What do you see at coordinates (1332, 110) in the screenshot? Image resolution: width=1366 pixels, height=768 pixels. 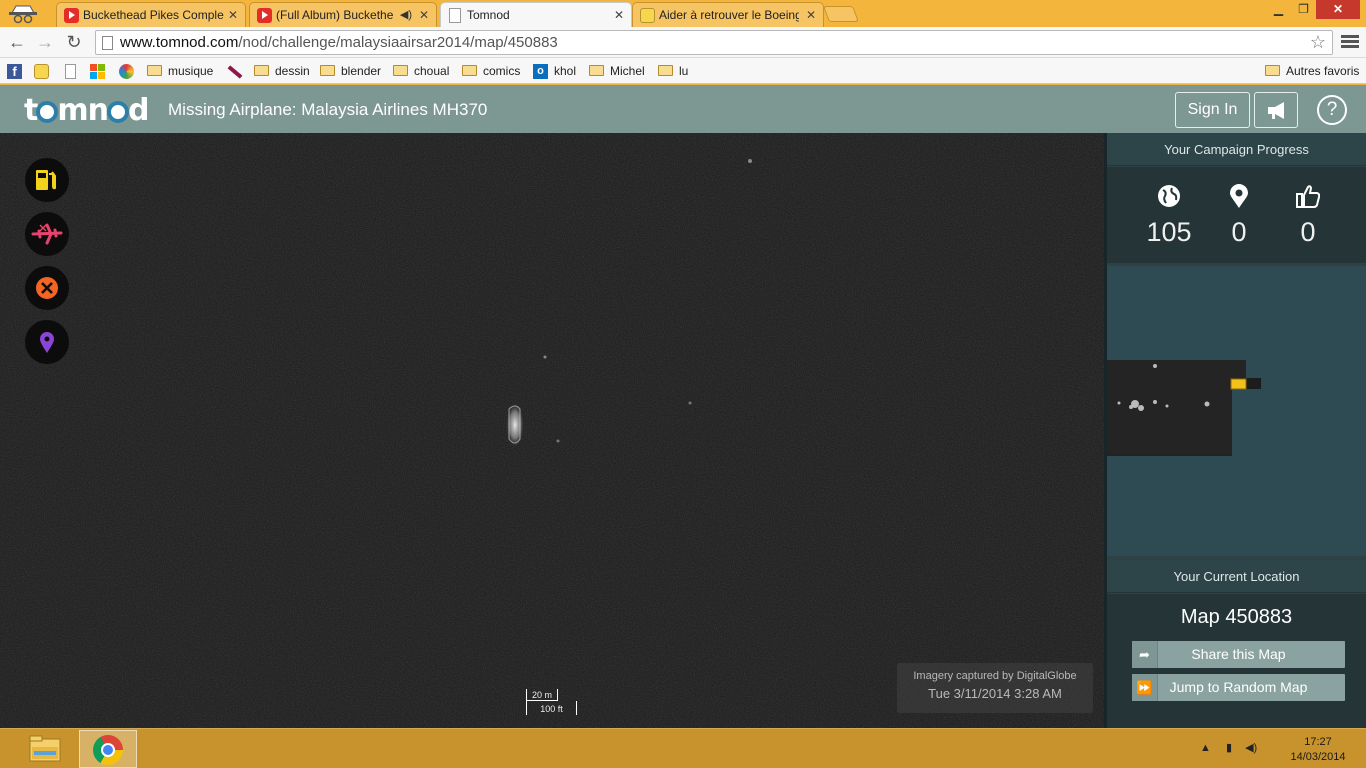 I see `help-button: ?` at bounding box center [1332, 110].